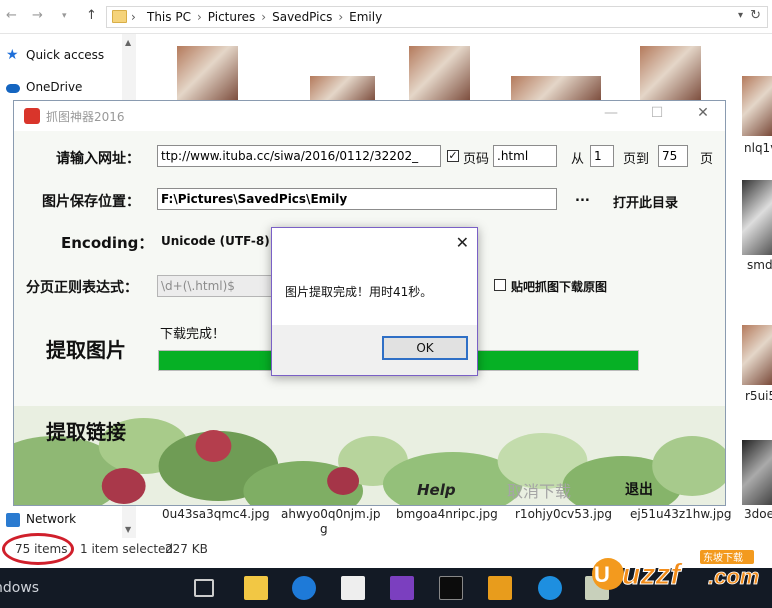 The image size is (772, 608). I want to click on visual-studio-icon, so click(402, 588).